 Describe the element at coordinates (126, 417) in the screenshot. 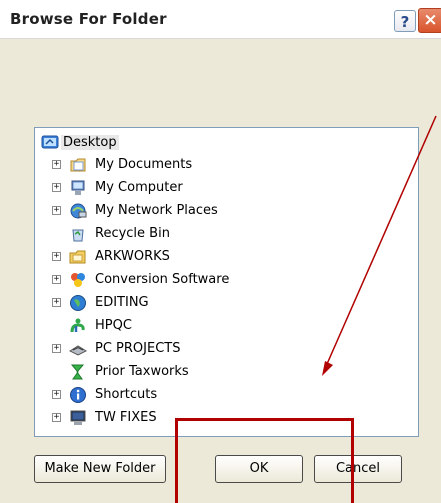

I see `tree-item-label: TW FIXES` at that location.